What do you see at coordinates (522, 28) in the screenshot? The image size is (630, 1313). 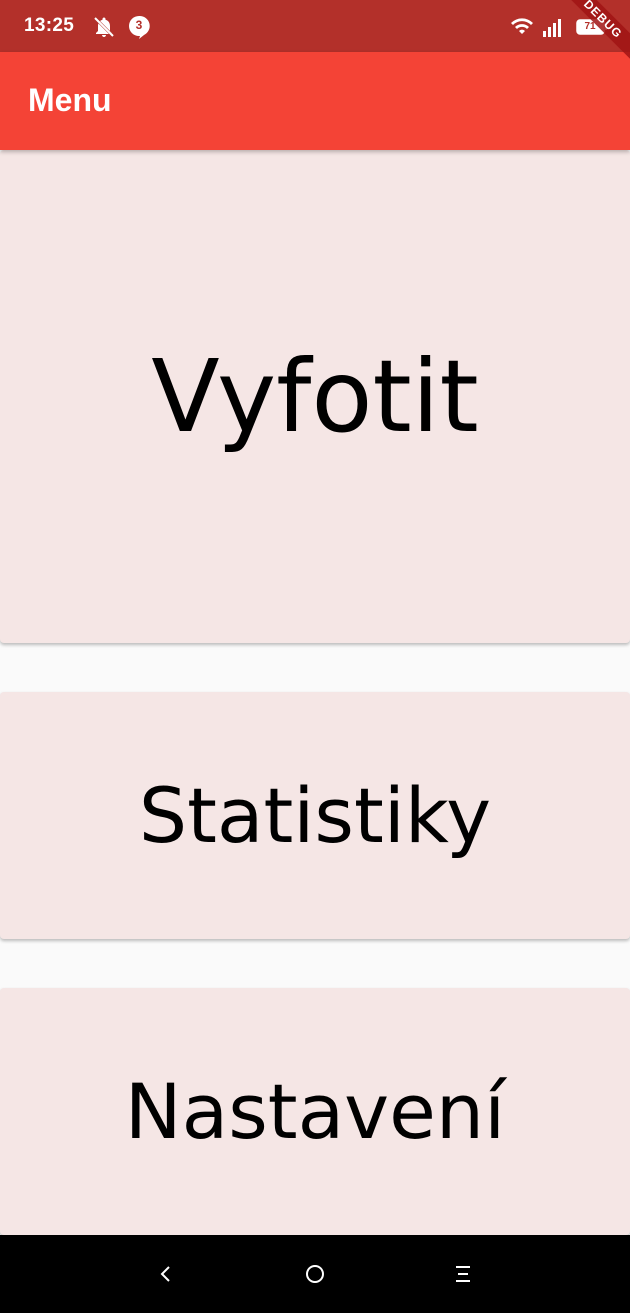 I see `wifi-icon` at bounding box center [522, 28].